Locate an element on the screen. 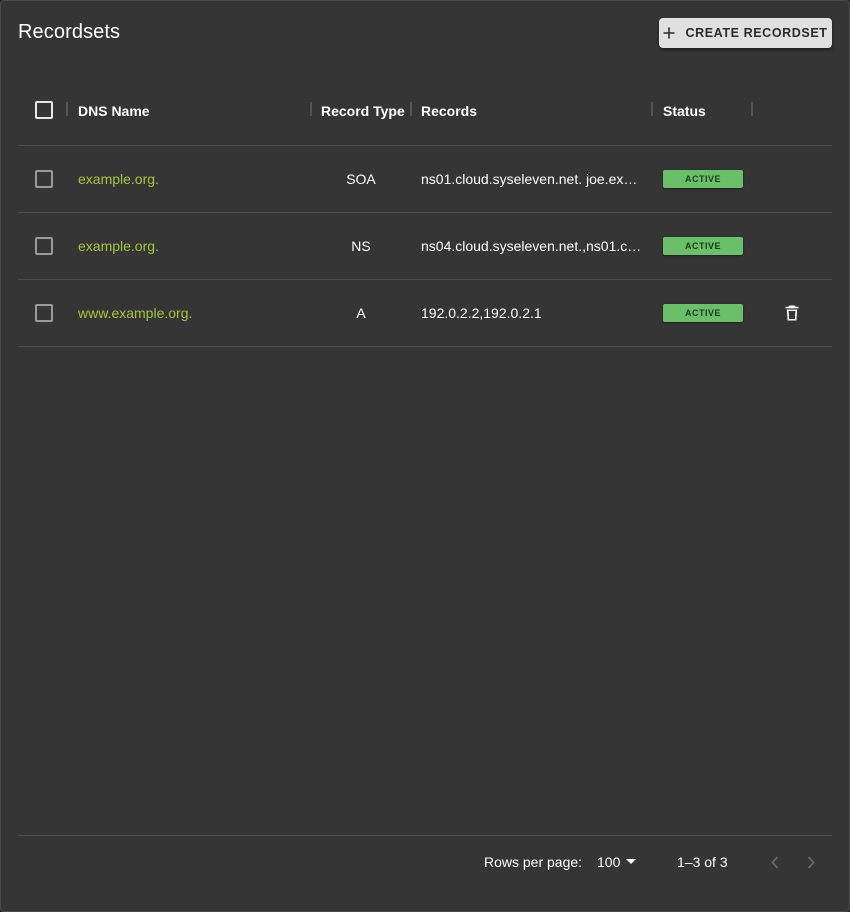  create-recordset-button: CREATE RECORDSET is located at coordinates (745, 33).